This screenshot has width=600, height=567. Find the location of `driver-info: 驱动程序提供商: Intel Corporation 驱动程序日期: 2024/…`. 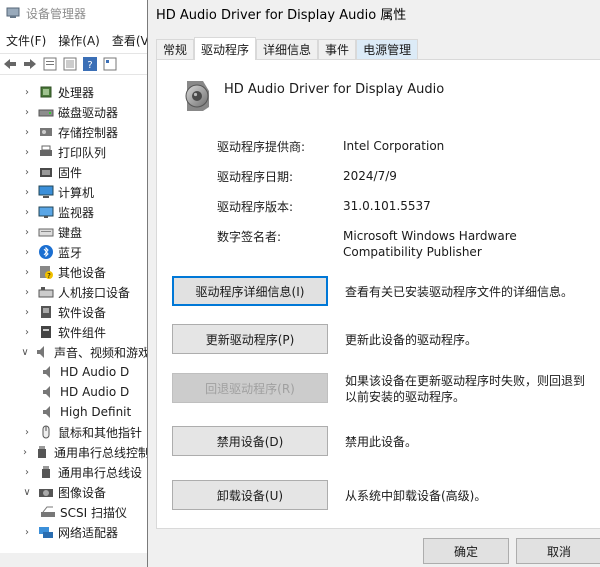

driver-info: 驱动程序提供商: Intel Corporation 驱动程序日期: 2024/… is located at coordinates (390, 199).